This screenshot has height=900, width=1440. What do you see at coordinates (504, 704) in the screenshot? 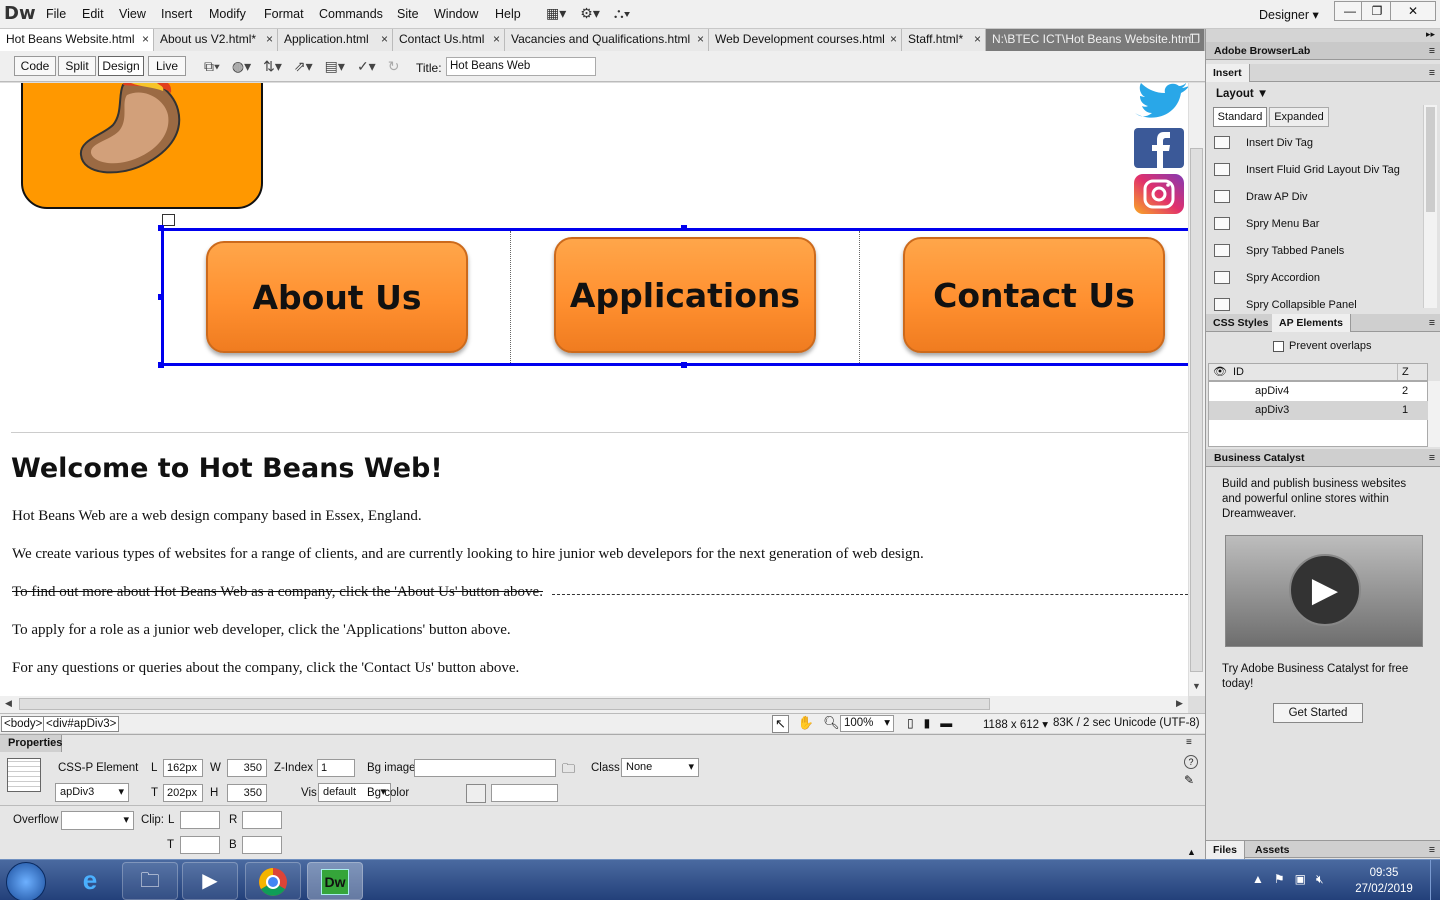
I see `horizontal-scroll-thumb` at bounding box center [504, 704].